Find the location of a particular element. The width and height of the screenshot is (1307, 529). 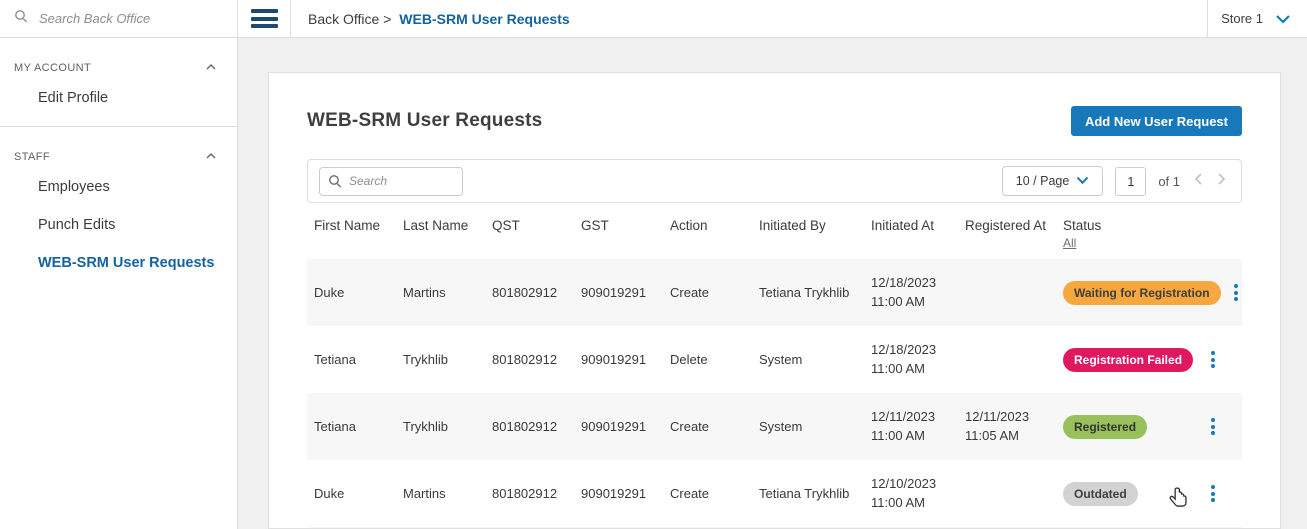

breadcrumb-current: WEB-SRM User Requests is located at coordinates (484, 18).